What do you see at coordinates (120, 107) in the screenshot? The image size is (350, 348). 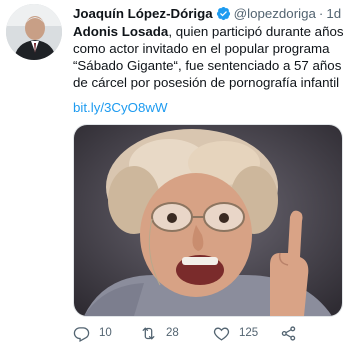 I see `tweet-link: bit.ly/3CyO8wW` at bounding box center [120, 107].